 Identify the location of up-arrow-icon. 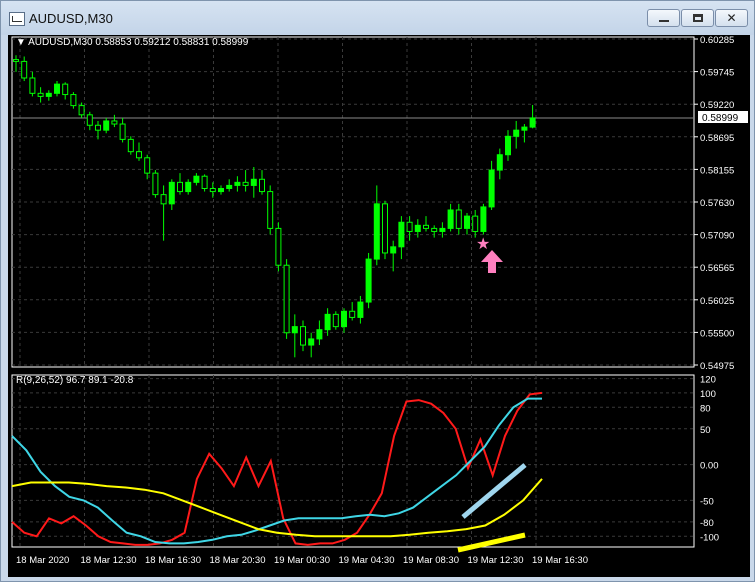
(492, 261).